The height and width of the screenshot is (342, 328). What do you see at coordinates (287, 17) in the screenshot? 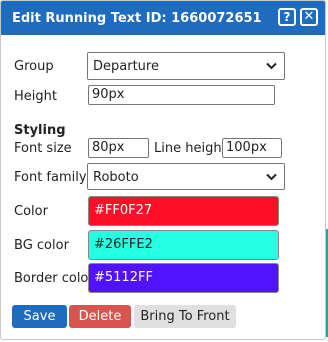
I see `help-icon: ?` at bounding box center [287, 17].